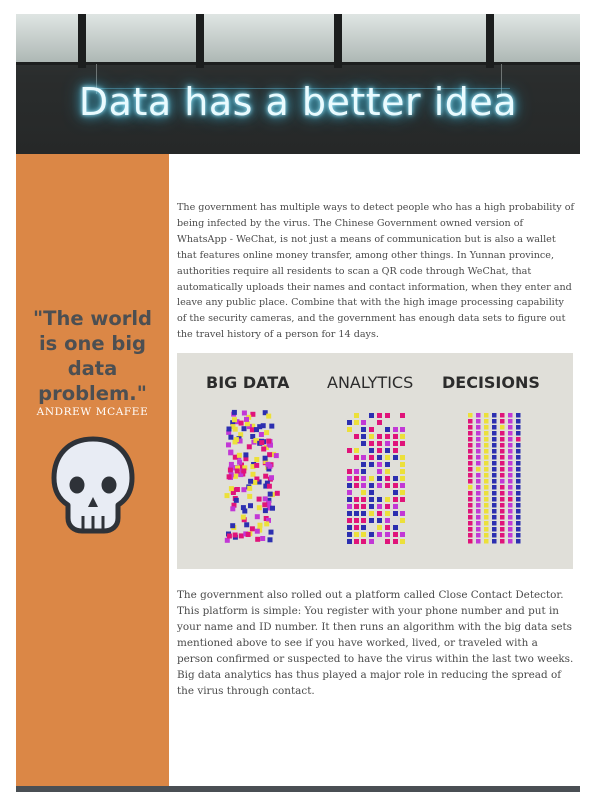  I want to click on quote-author: ANDREW MCAFEE, so click(92, 412).